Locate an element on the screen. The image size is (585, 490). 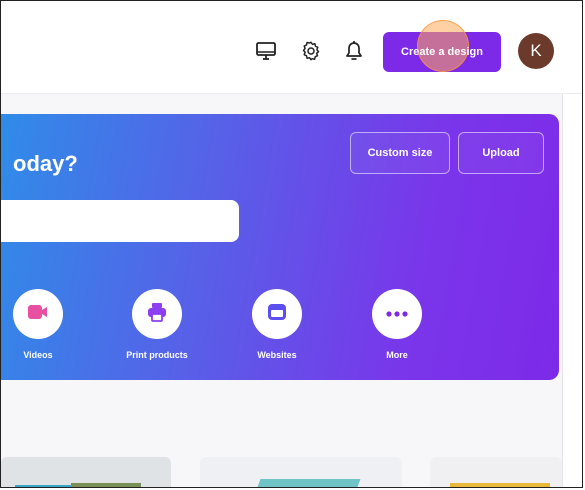
custom-size-label: Custom size is located at coordinates (400, 153).